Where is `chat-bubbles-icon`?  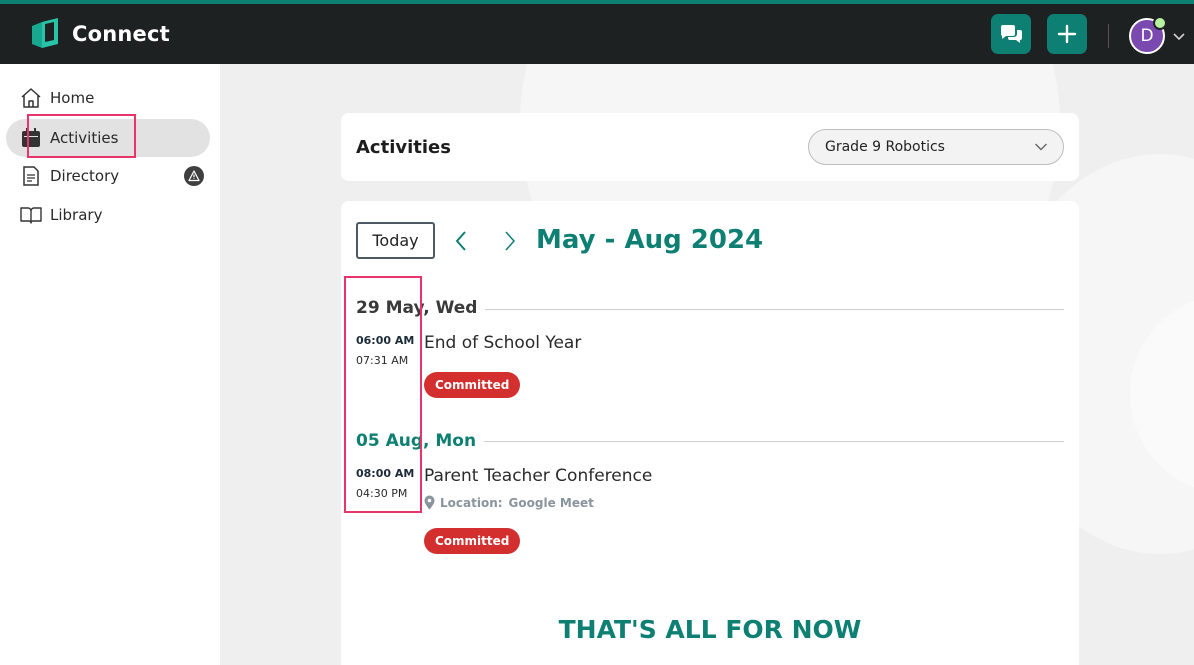 chat-bubbles-icon is located at coordinates (1011, 34).